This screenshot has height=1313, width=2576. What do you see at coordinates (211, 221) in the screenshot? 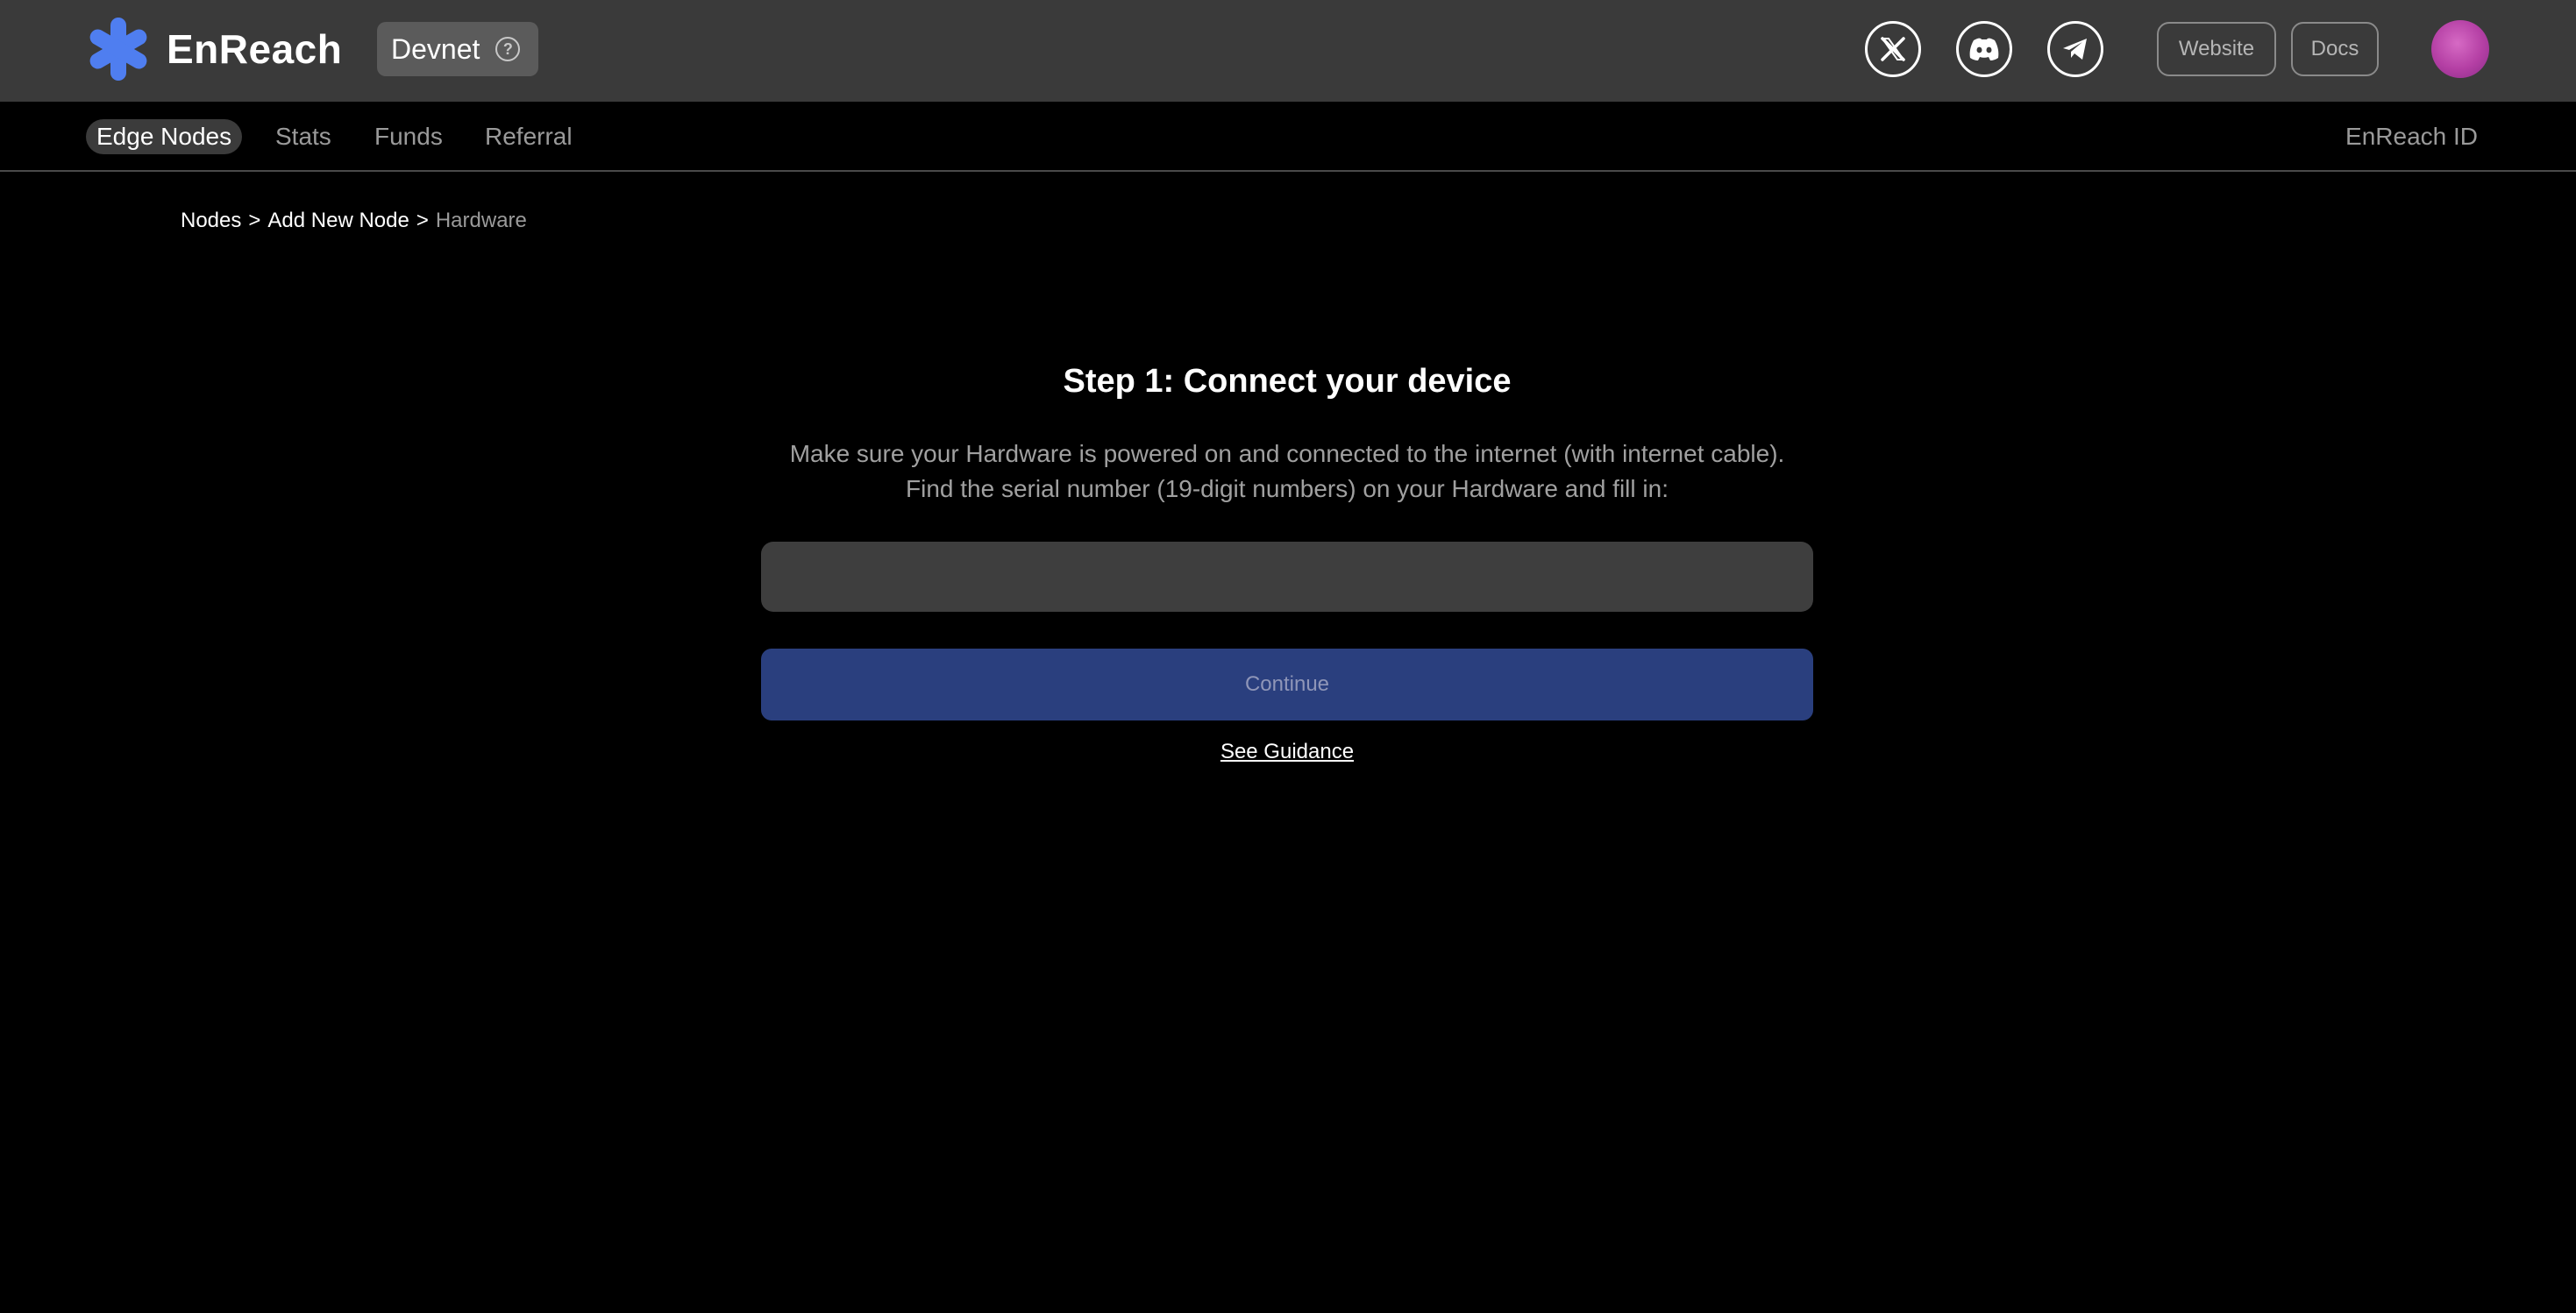
I see `breadcrumb-nodes: Nodes` at bounding box center [211, 221].